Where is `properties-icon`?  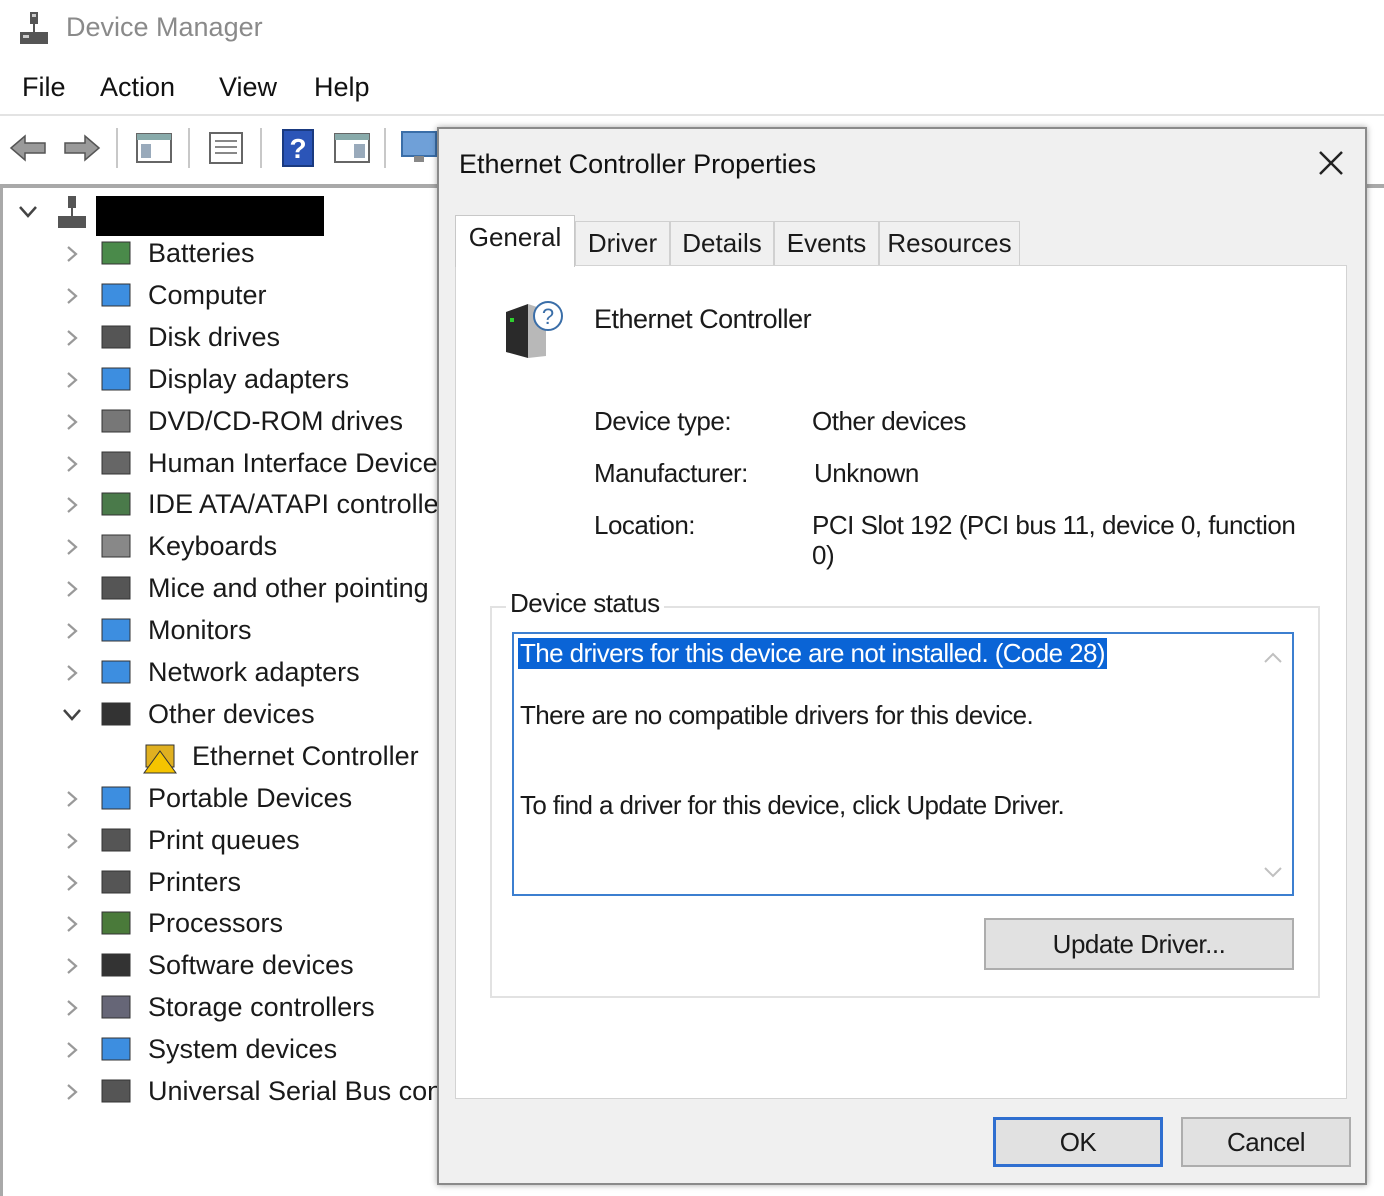 properties-icon is located at coordinates (226, 148).